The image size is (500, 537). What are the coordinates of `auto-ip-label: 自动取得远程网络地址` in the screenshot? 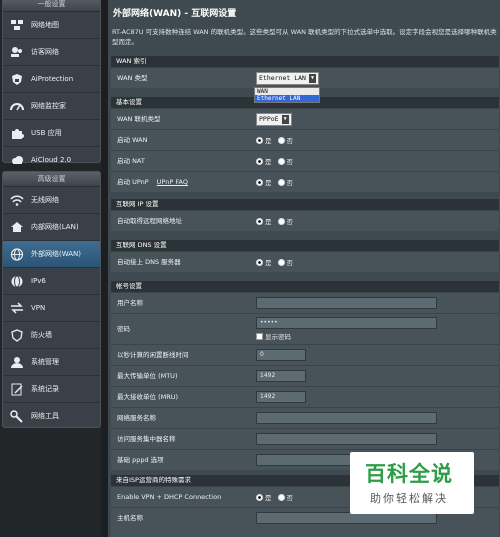 It's located at (149, 221).